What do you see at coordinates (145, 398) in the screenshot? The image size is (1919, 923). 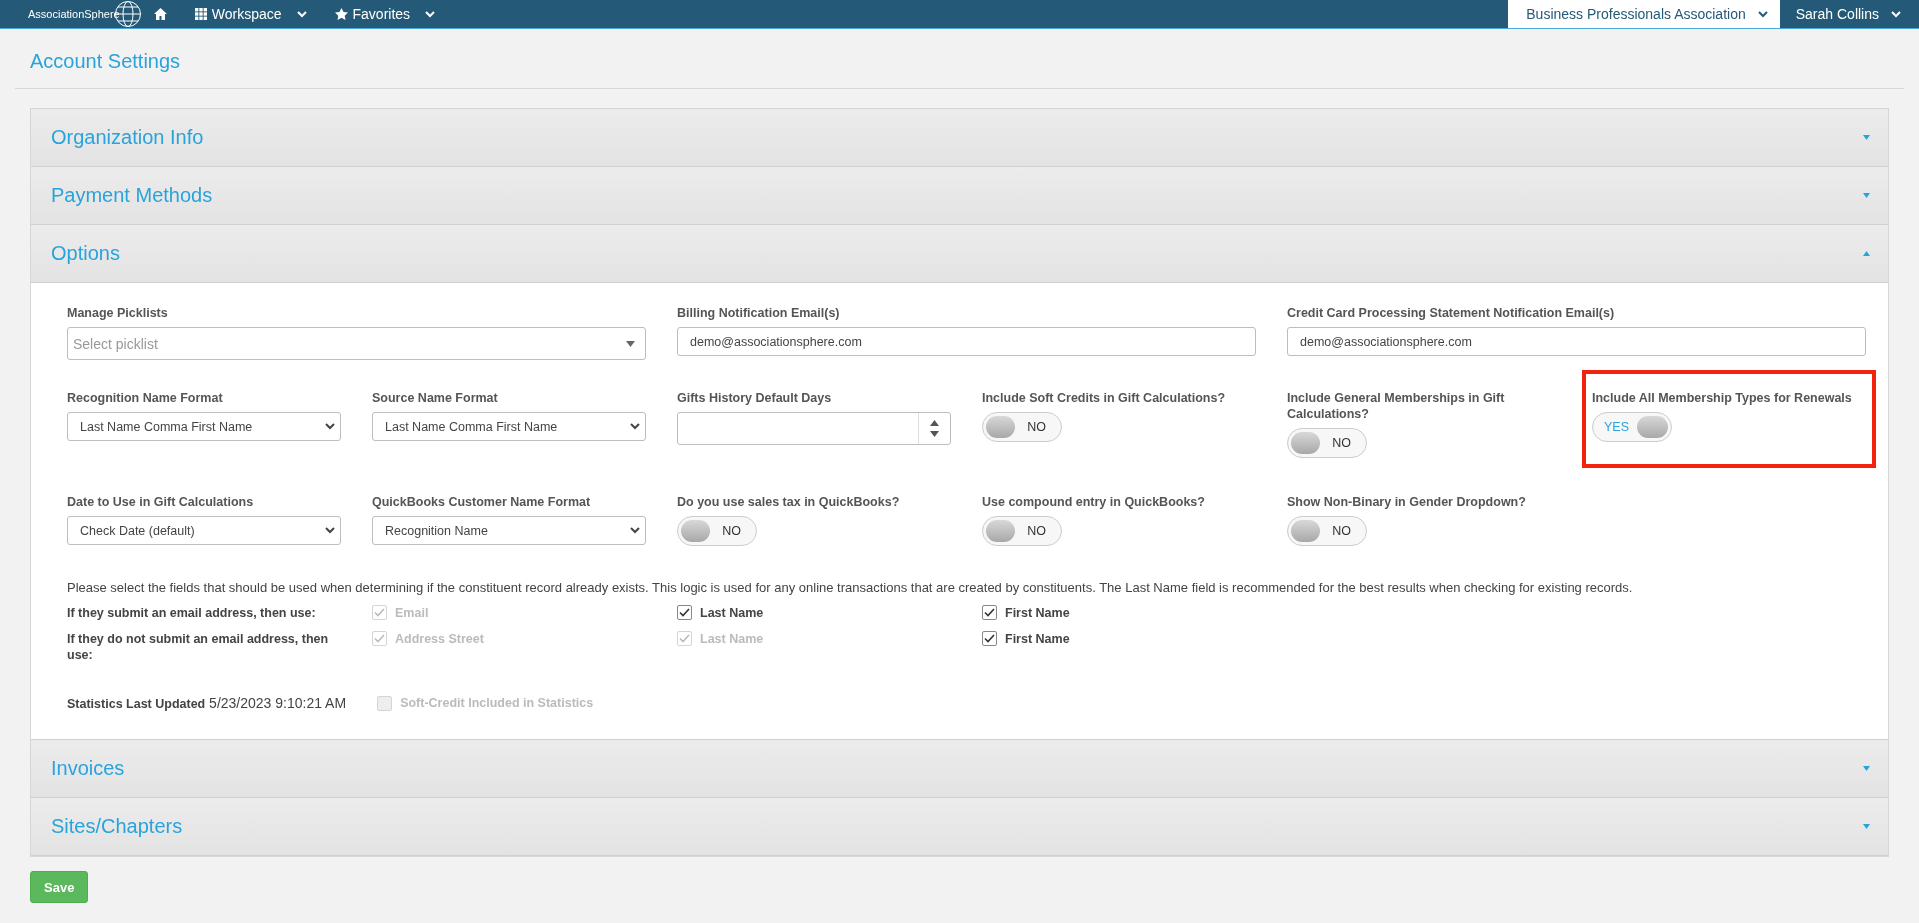 I see `field-label: Recognition Name Format` at bounding box center [145, 398].